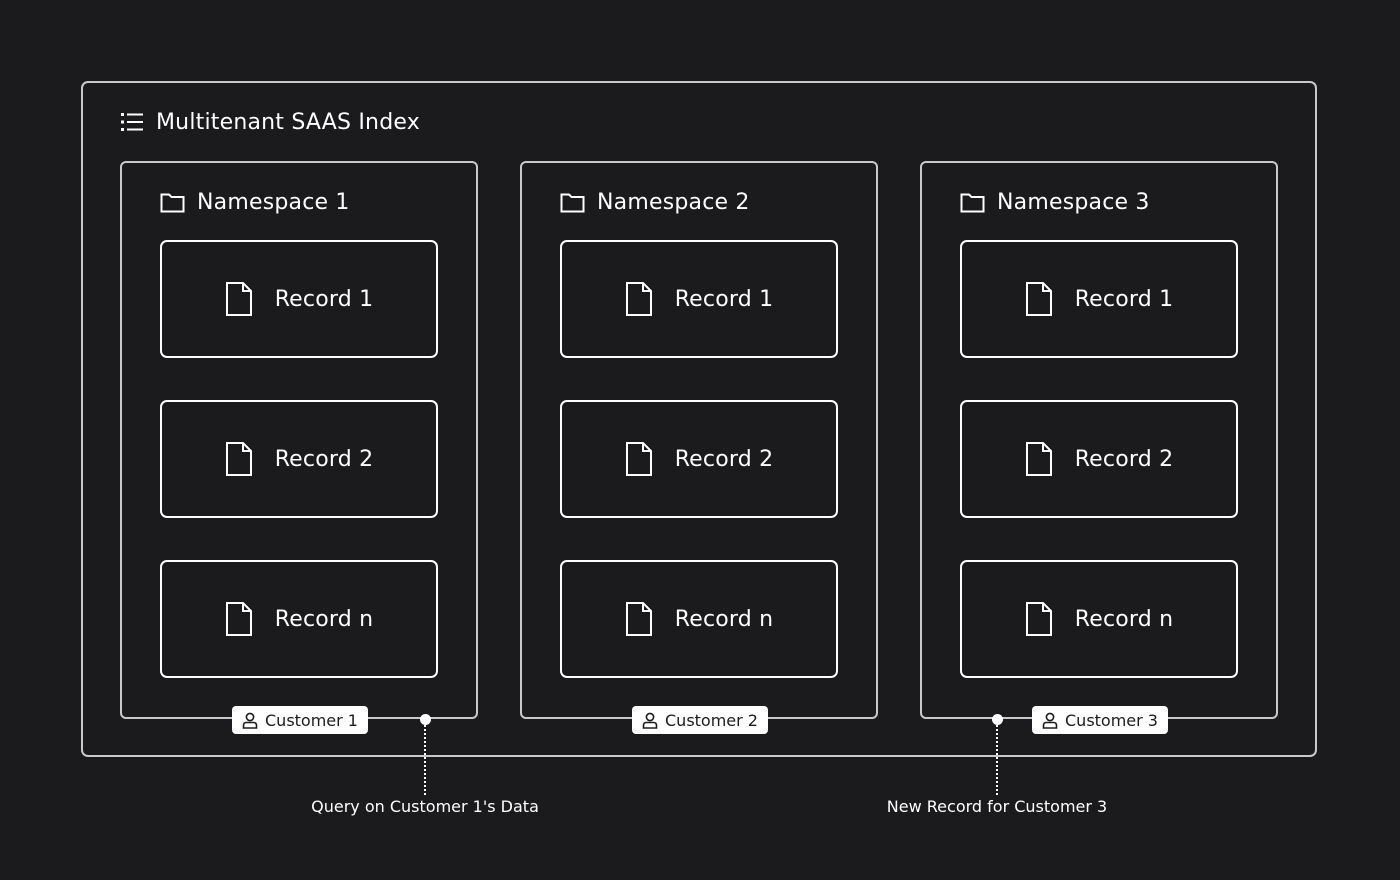 This screenshot has height=880, width=1400. What do you see at coordinates (997, 806) in the screenshot?
I see `new-record-annotation: New Record for Customer 3` at bounding box center [997, 806].